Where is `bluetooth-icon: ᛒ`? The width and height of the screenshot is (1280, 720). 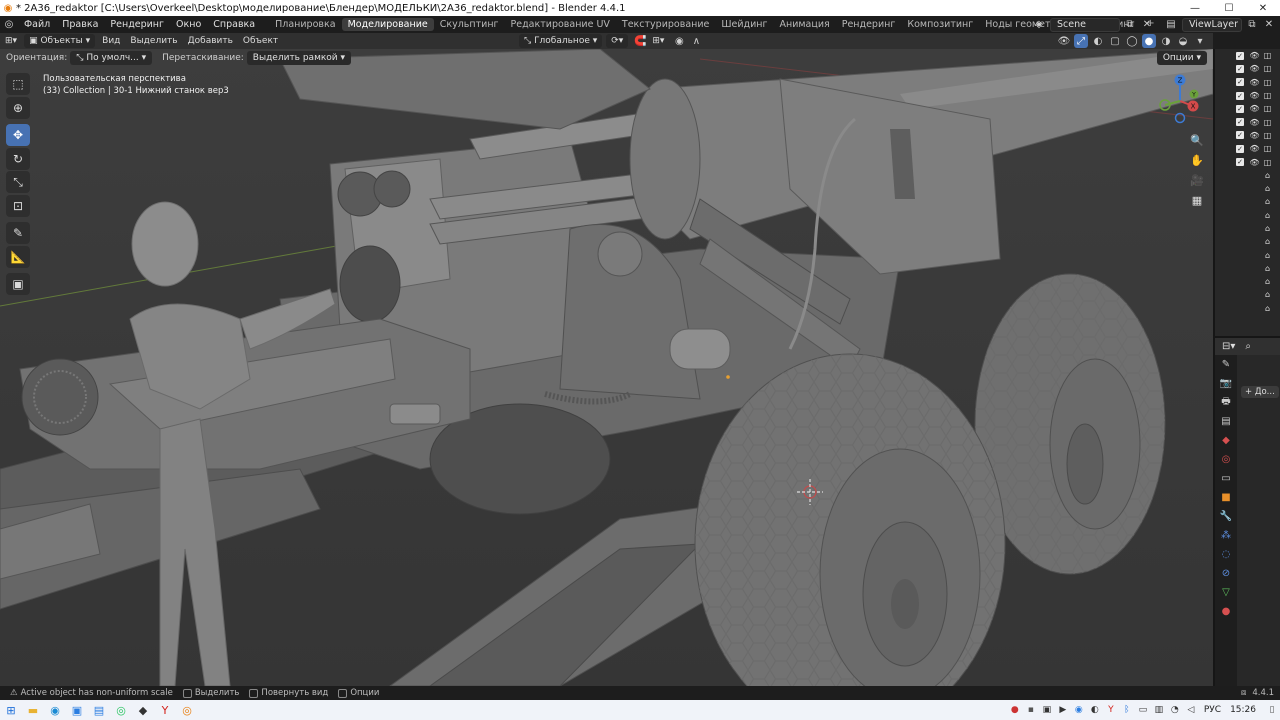
bluetooth-icon: ᛒ is located at coordinates (1127, 710).